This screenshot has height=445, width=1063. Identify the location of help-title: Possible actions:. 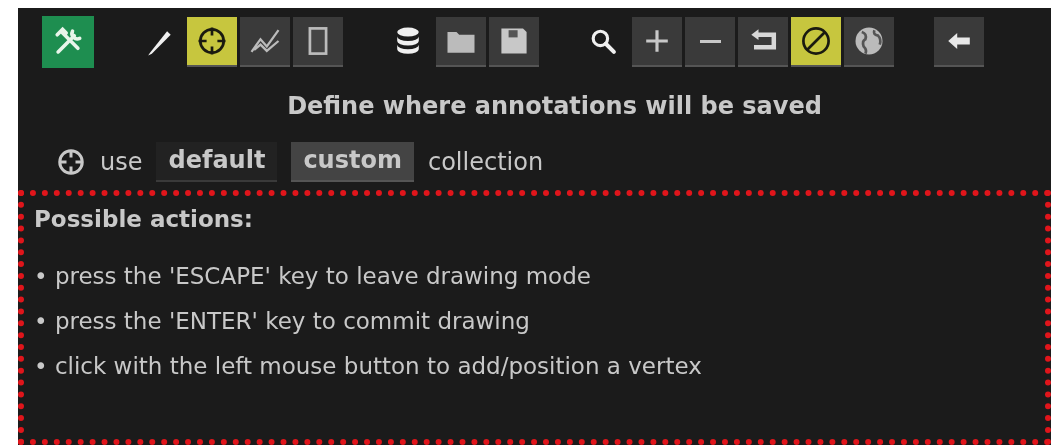
(144, 219).